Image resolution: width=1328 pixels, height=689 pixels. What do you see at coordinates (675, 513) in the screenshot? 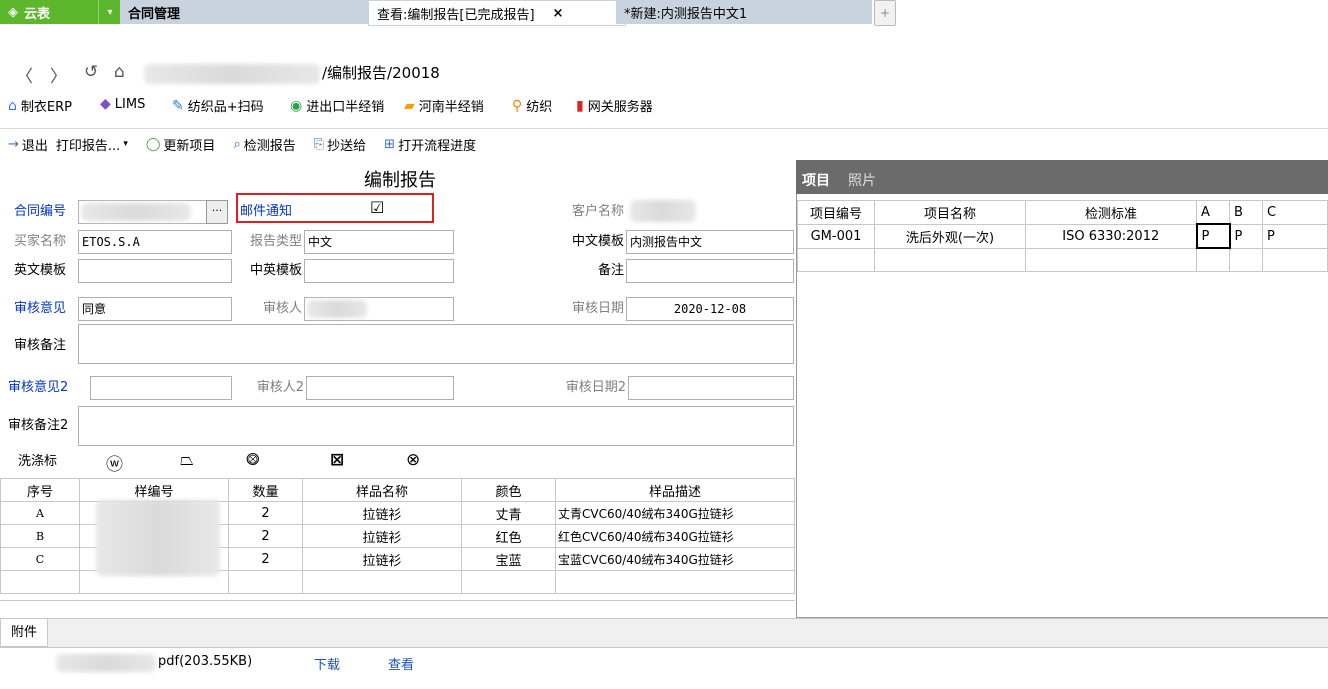
I see `table-cell: 丈青CVC60/40绒布340G拉链衫` at bounding box center [675, 513].